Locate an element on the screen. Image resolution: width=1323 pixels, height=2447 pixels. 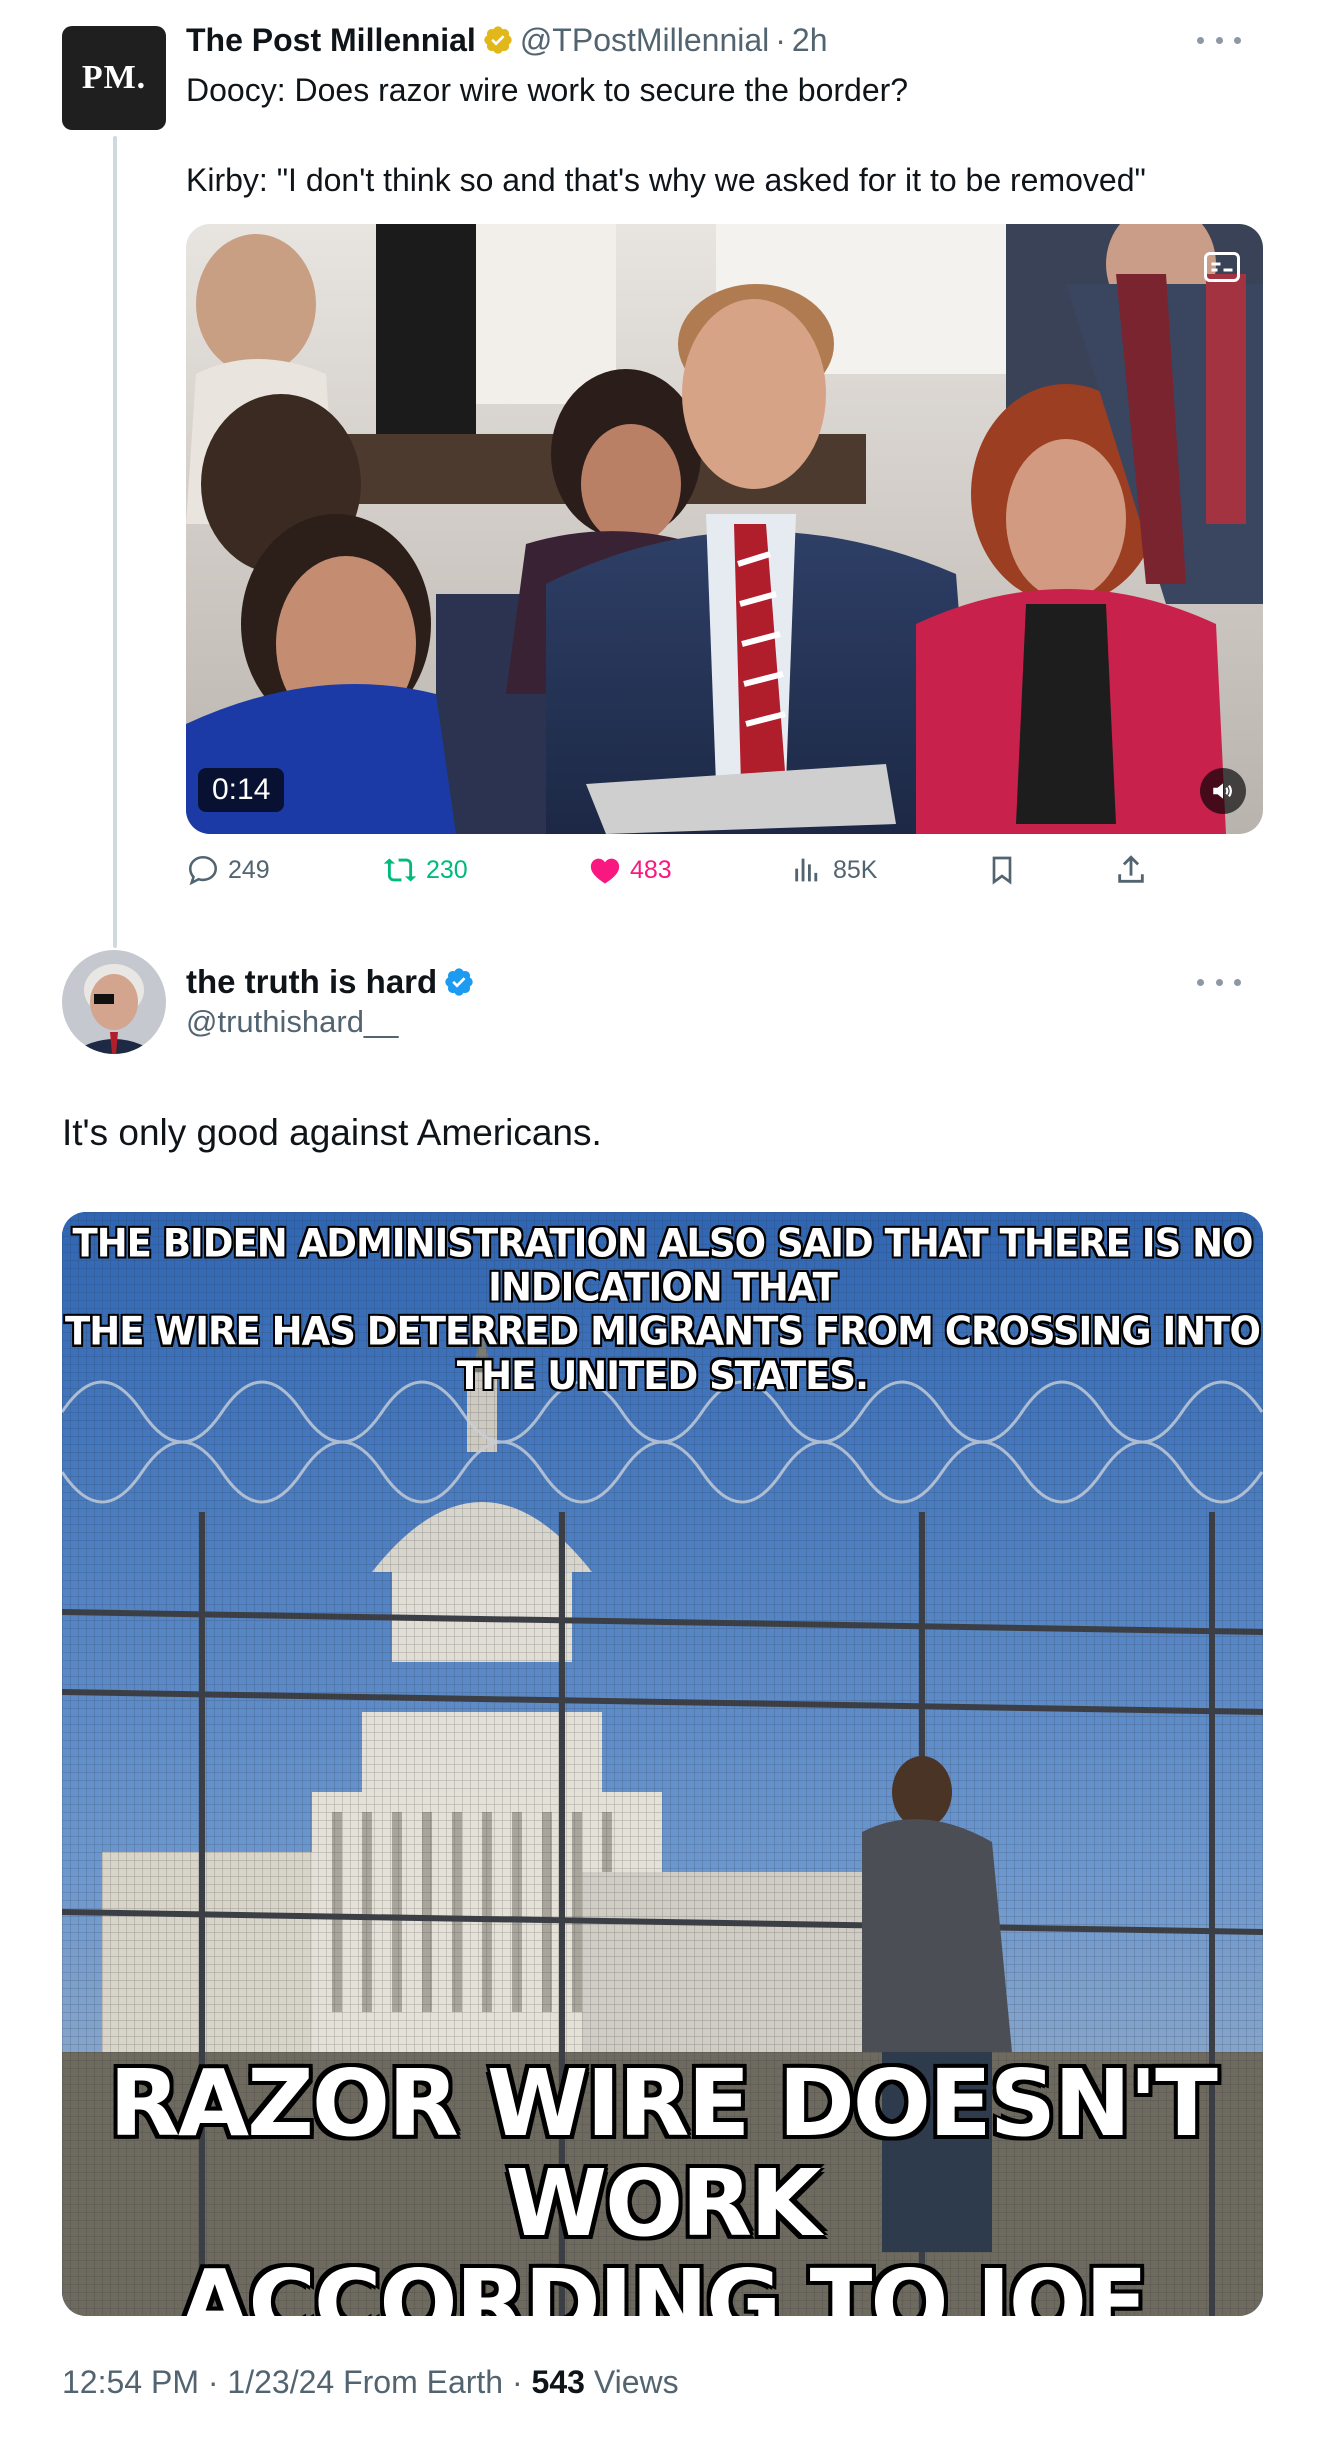
main-author-line: the truth is hard is located at coordinates (333, 982).